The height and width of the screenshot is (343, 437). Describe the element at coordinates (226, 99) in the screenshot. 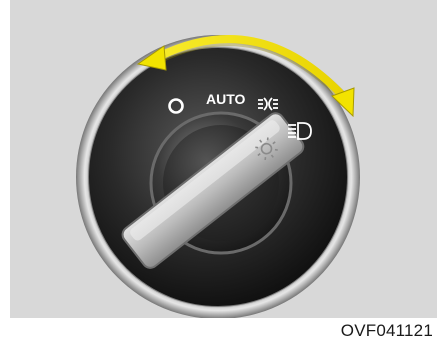

I see `position-auto-label: AUTO` at that location.